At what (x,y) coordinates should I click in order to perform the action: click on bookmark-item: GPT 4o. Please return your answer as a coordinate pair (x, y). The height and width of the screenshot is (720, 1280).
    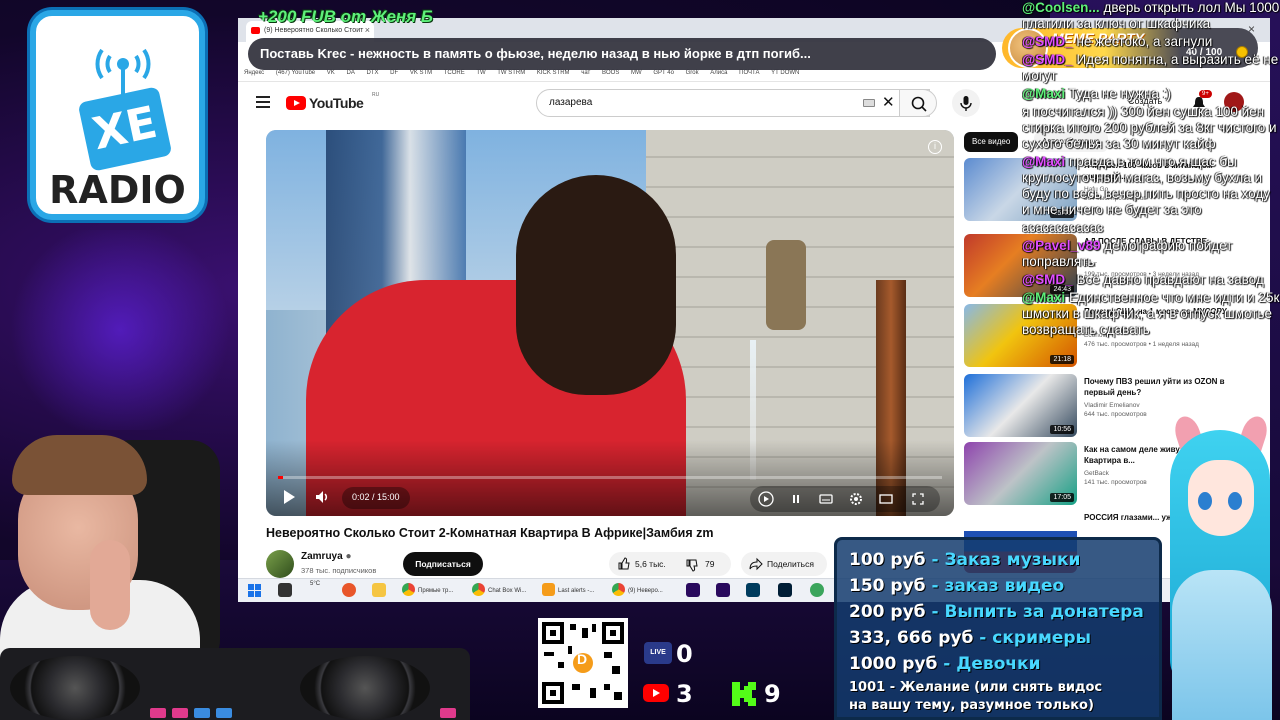
    Looking at the image, I should click on (663, 73).